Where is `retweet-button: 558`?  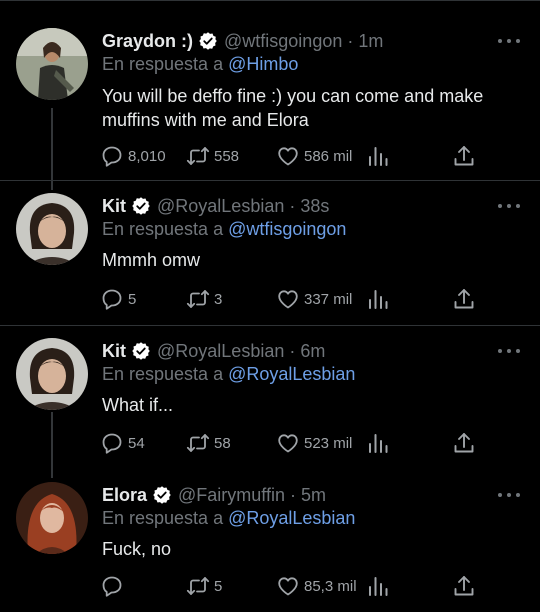
retweet-button: 558 is located at coordinates (212, 156).